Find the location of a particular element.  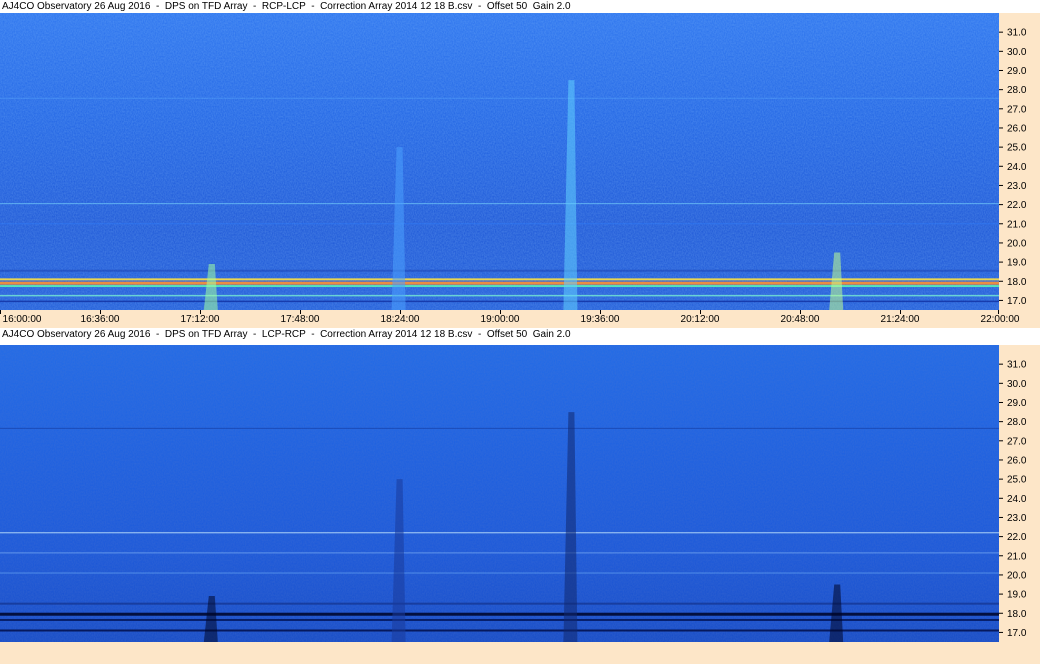

x-tick-label-6: 19:36:00 is located at coordinates (600, 319).